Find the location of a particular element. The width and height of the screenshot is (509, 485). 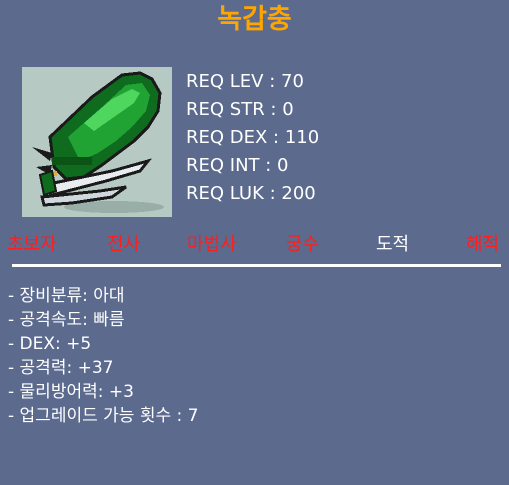

job-bowman: 궁수 is located at coordinates (303, 244).